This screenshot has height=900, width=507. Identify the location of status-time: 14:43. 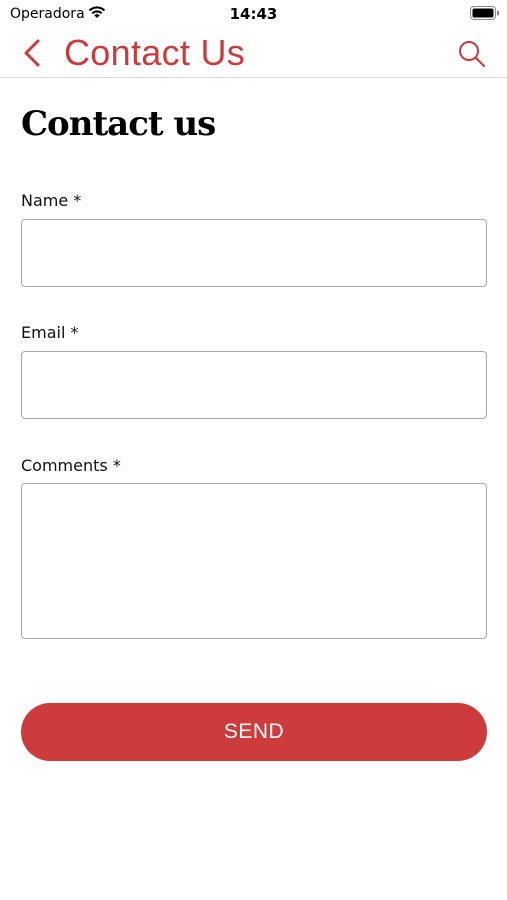
(253, 14).